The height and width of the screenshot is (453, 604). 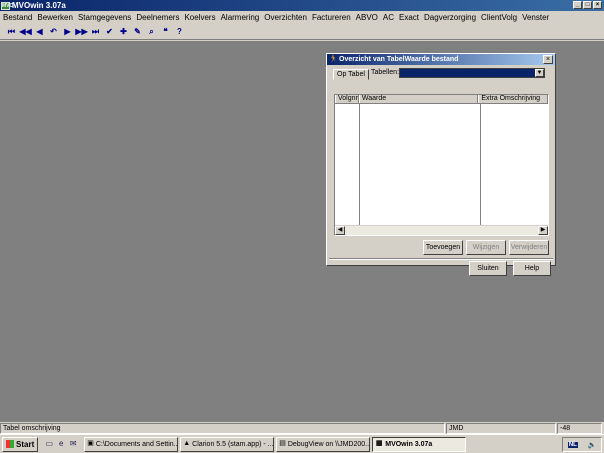 What do you see at coordinates (123, 31) in the screenshot?
I see `add-icon: ✚` at bounding box center [123, 31].